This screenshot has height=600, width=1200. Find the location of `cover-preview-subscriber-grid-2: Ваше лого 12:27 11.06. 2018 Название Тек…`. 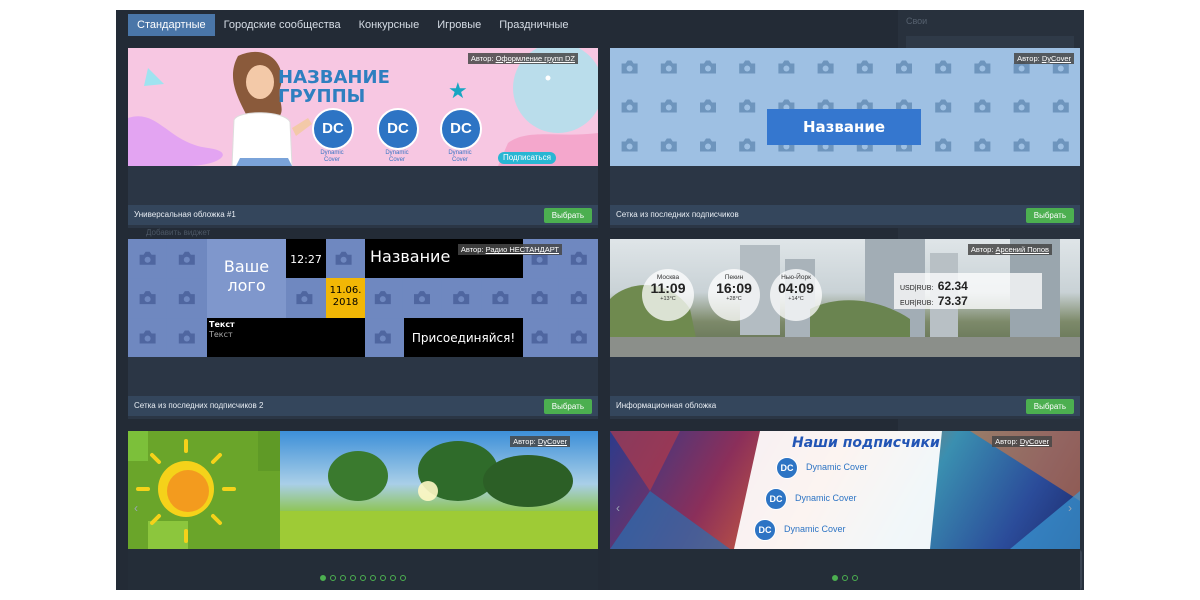

cover-preview-subscriber-grid-2: Ваше лого 12:27 11.06. 2018 Название Тек… is located at coordinates (363, 298).